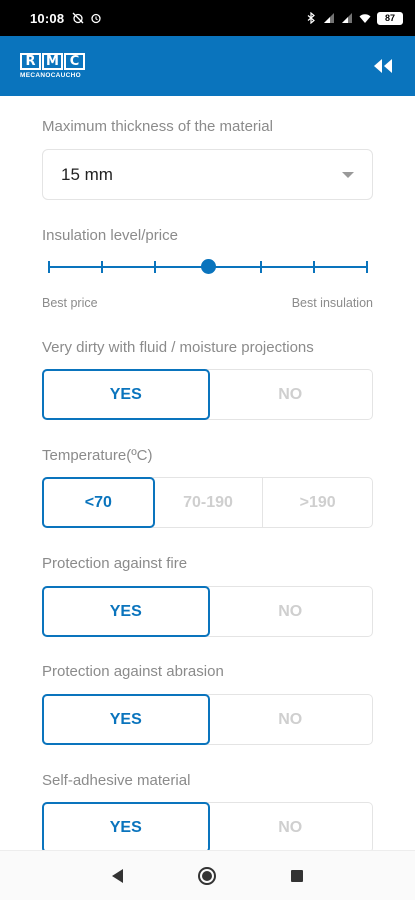 This screenshot has height=900, width=415. I want to click on fire-toggle: YES NO, so click(207, 611).